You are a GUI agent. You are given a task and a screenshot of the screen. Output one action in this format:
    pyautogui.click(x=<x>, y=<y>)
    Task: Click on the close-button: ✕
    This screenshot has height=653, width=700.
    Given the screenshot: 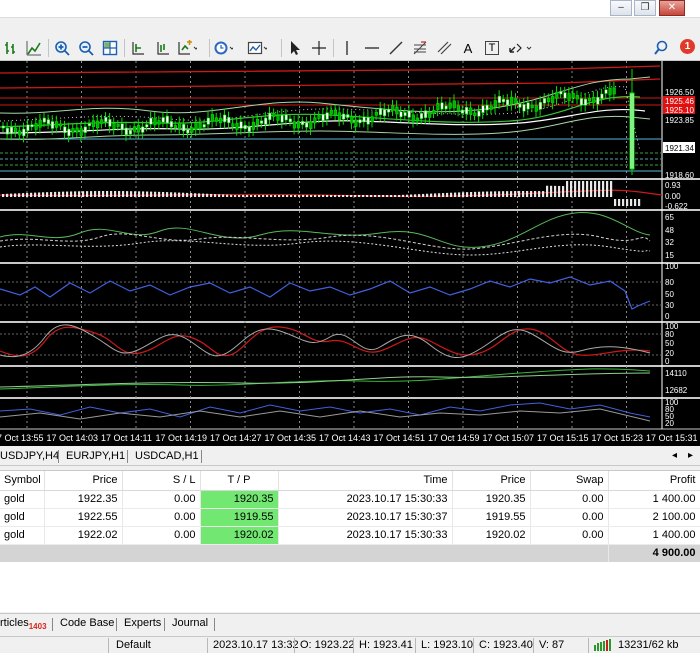 What is the action you would take?
    pyautogui.click(x=672, y=8)
    